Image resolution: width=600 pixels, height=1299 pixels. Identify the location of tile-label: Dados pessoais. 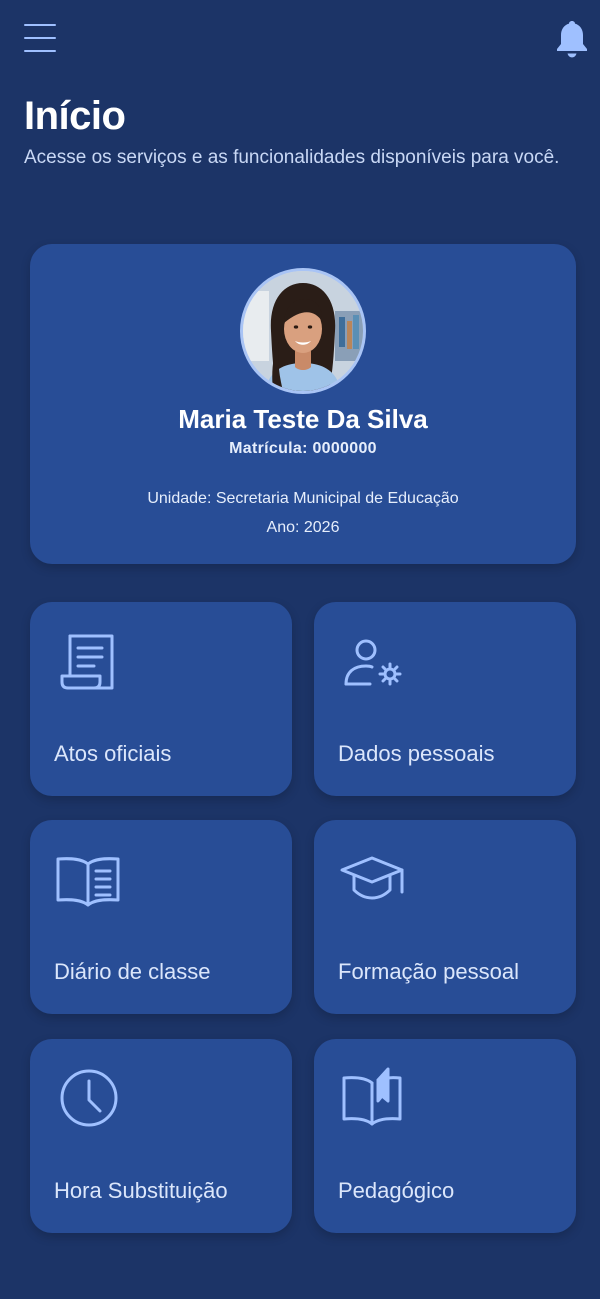
(416, 753).